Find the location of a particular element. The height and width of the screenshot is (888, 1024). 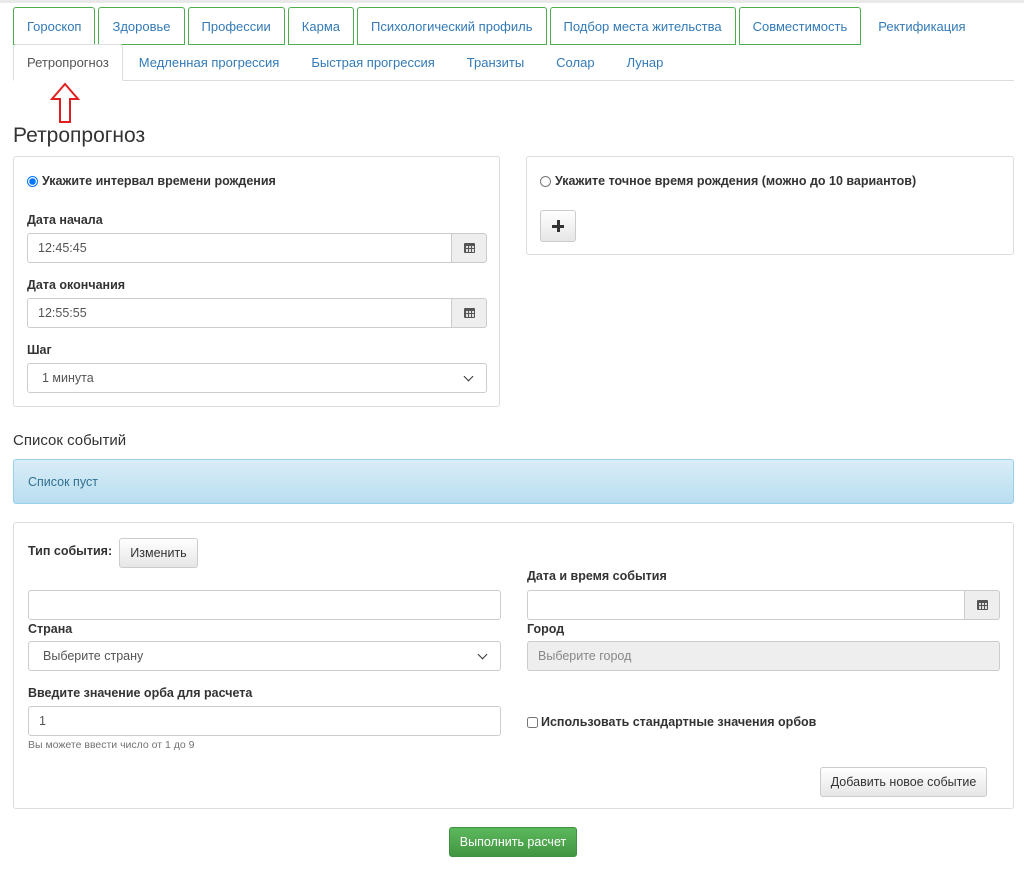

plus-icon is located at coordinates (558, 226).